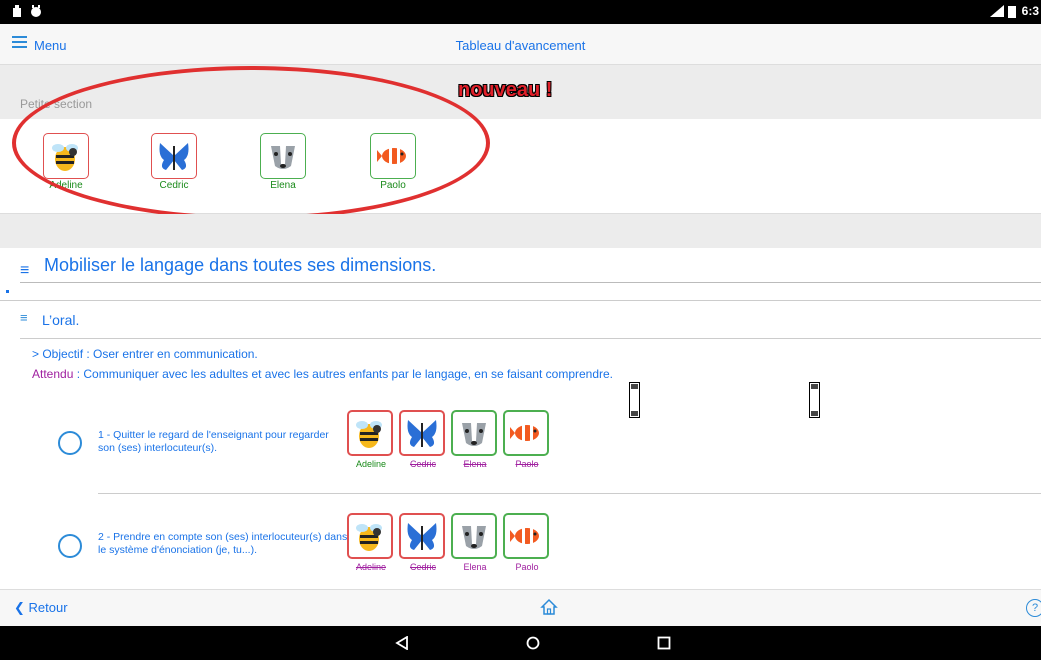  I want to click on signal-icon, so click(997, 11).